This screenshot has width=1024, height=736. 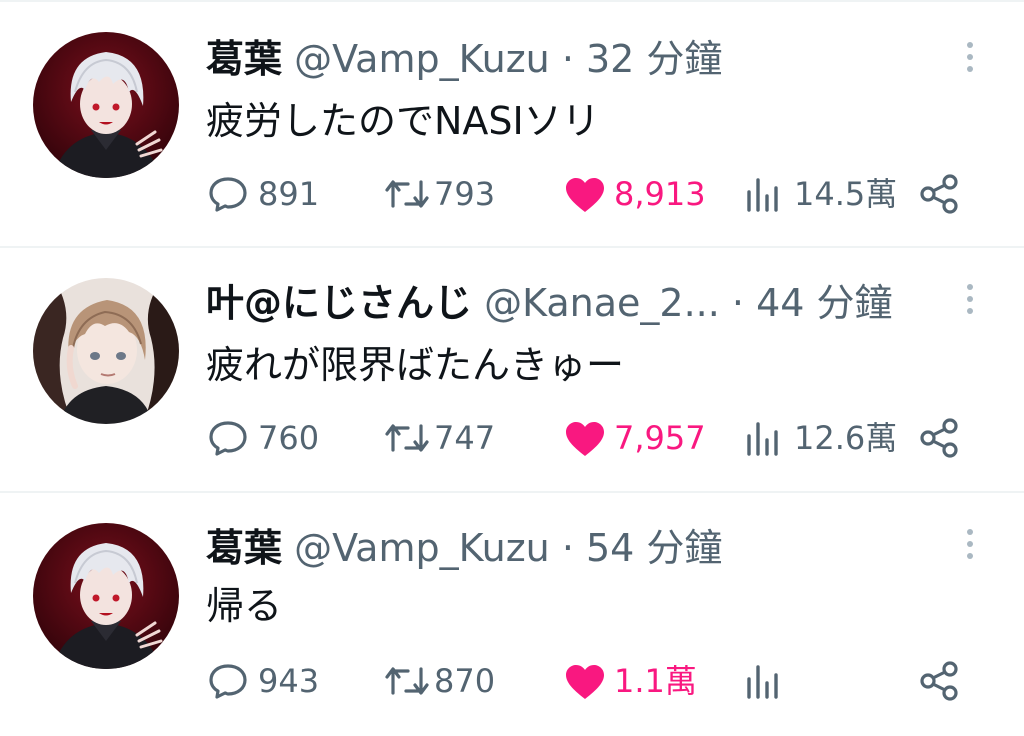 I want to click on reply-count: 891, so click(x=289, y=194).